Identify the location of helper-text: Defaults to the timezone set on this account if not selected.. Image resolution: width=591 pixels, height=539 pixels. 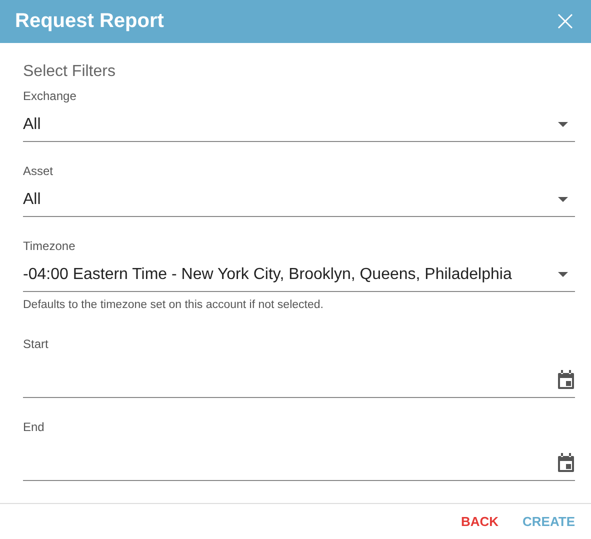
(173, 304).